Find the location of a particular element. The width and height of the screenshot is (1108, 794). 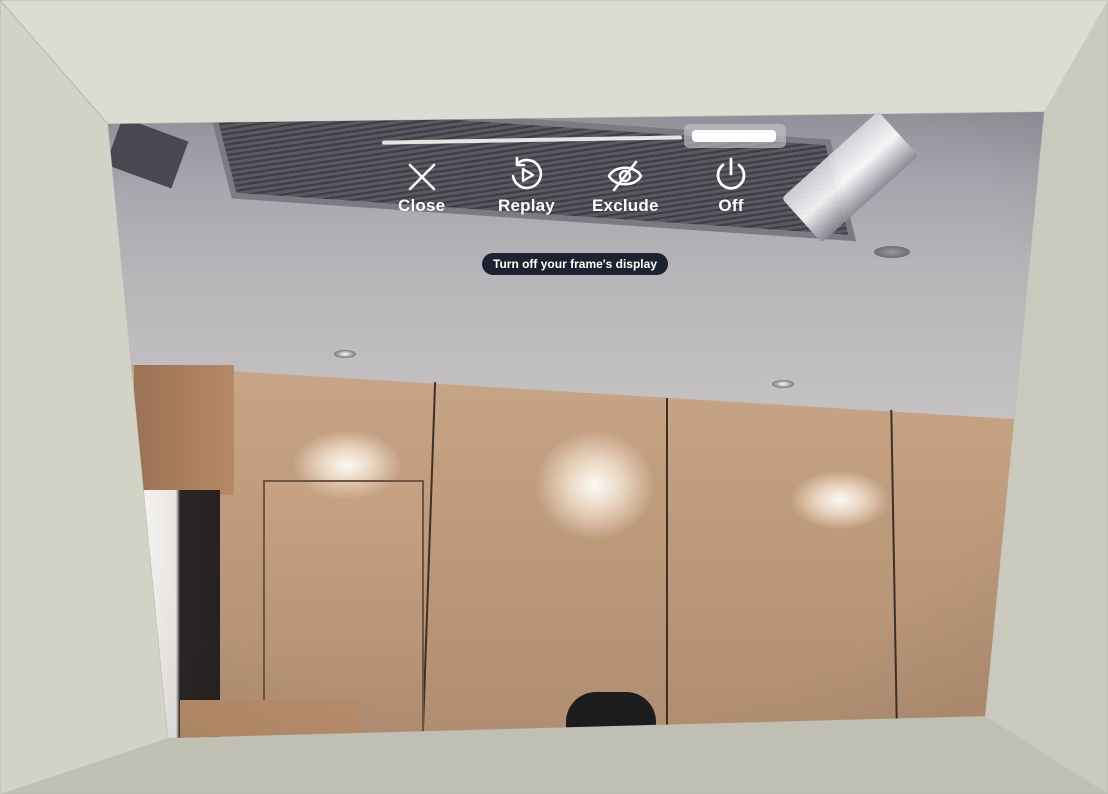

control-bar: Close Replay Exclude Off is located at coordinates (582, 193).